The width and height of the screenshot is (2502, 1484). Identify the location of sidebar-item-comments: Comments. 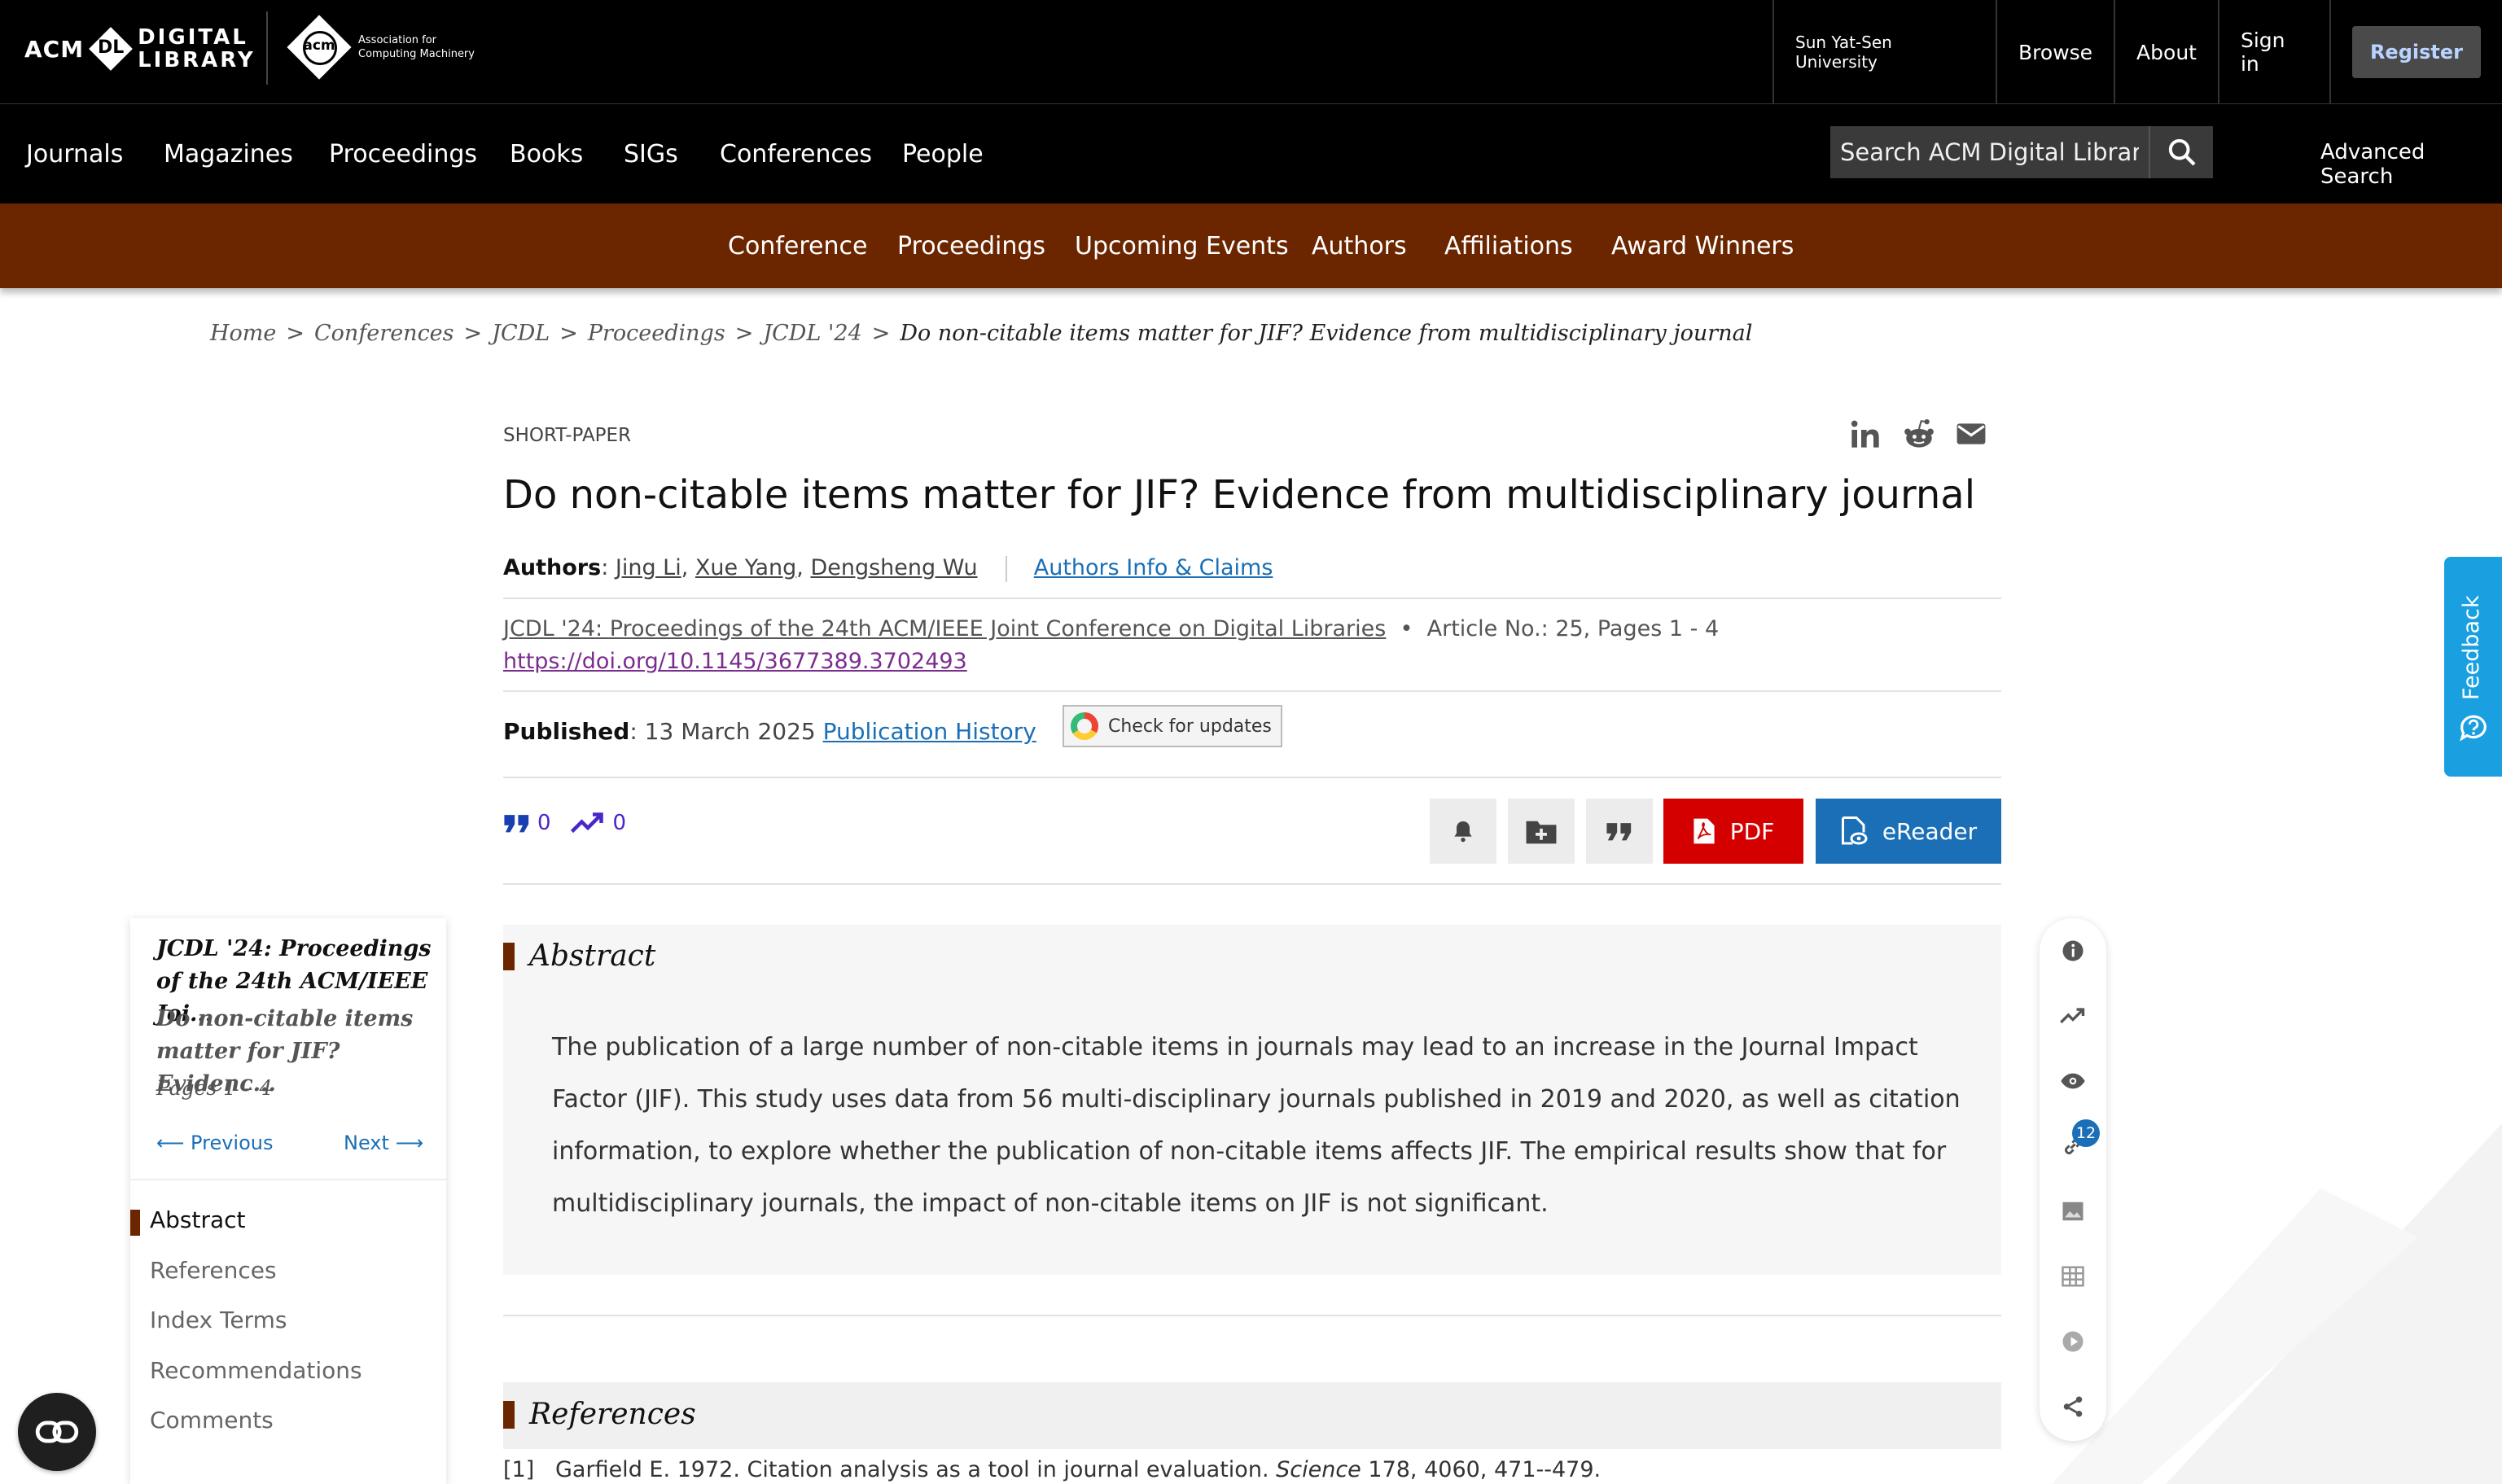
(212, 1420).